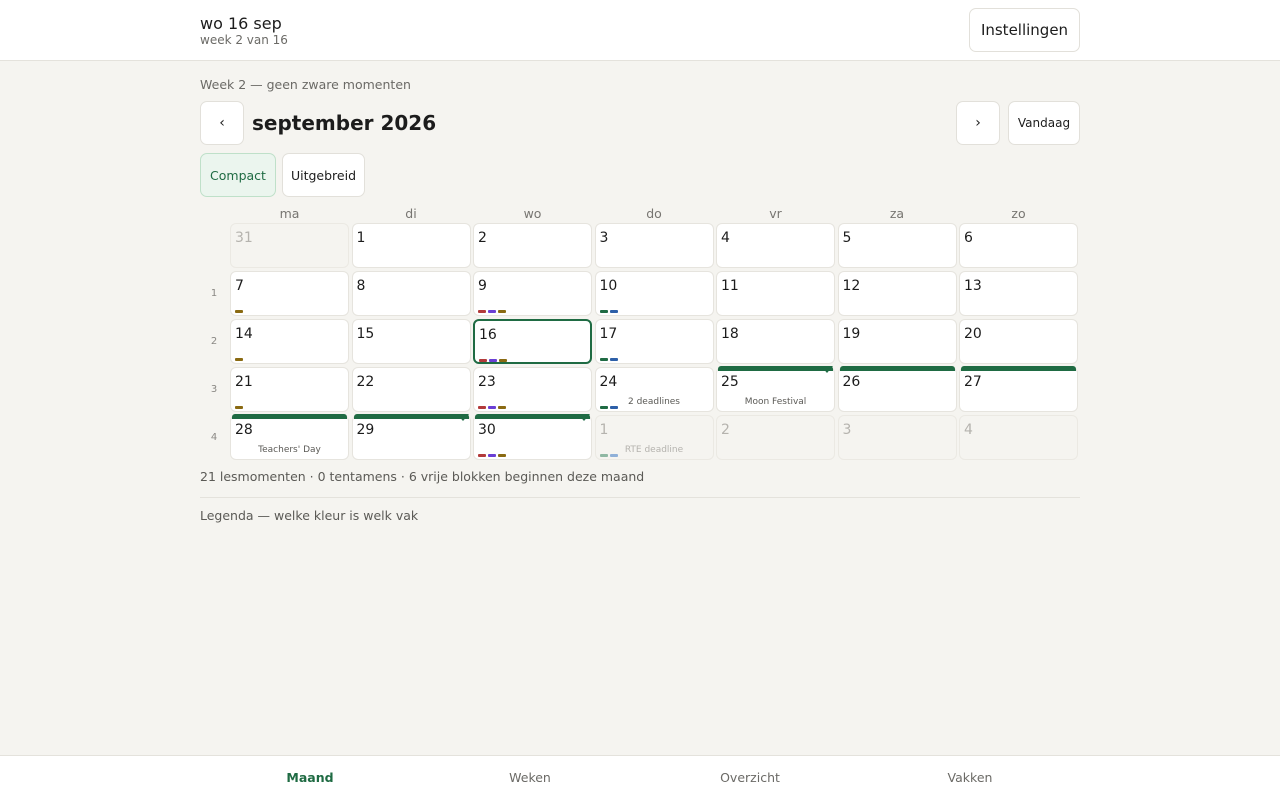 The height and width of the screenshot is (800, 1280). I want to click on day-number: 9, so click(482, 286).